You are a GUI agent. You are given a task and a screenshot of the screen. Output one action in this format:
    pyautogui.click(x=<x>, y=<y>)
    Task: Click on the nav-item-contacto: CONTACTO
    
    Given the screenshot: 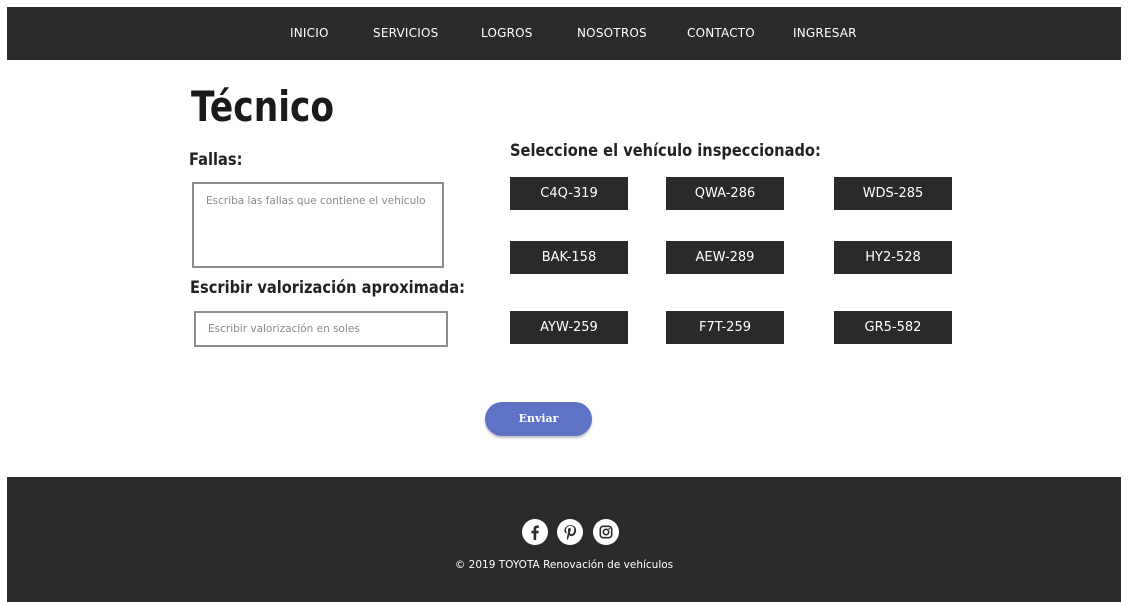 What is the action you would take?
    pyautogui.click(x=721, y=33)
    